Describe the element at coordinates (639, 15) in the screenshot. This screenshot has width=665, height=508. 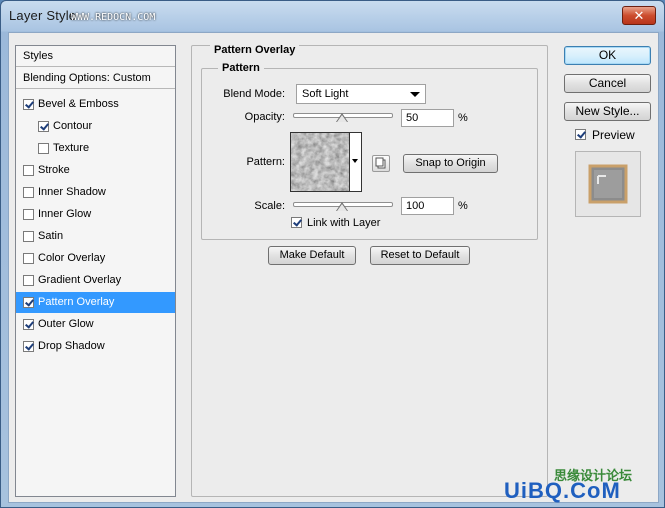
I see `close-button: ✕` at that location.